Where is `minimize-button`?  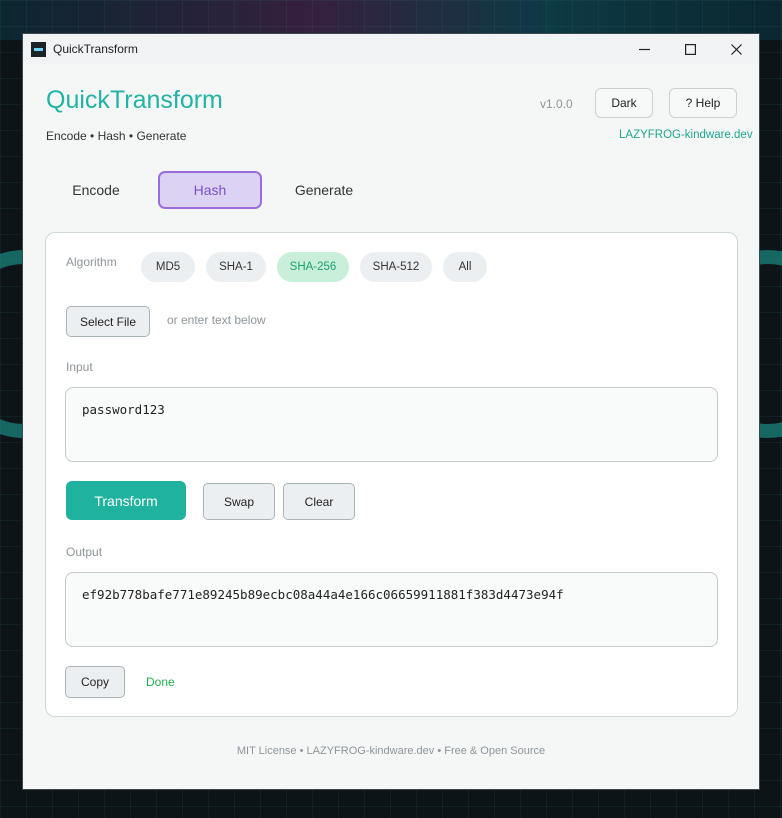 minimize-button is located at coordinates (644, 49).